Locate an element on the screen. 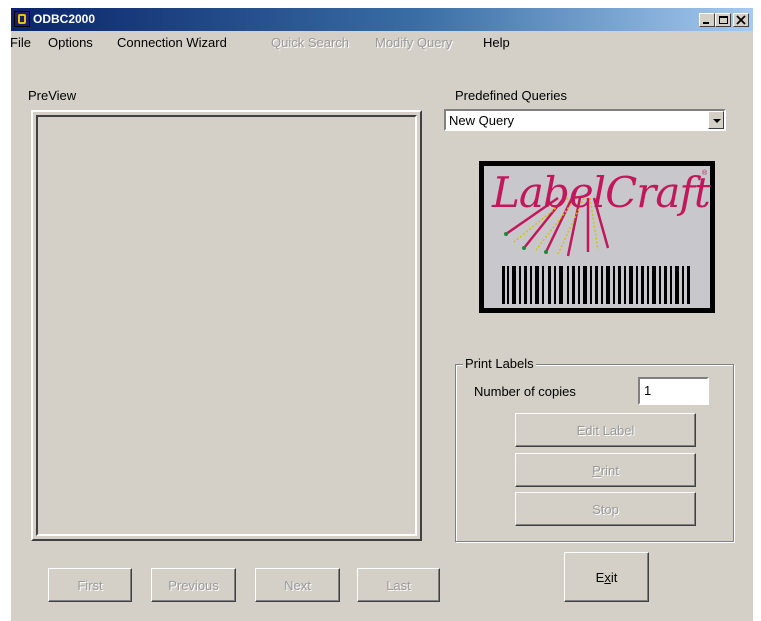 The image size is (761, 621). maximize-icon is located at coordinates (723, 20).